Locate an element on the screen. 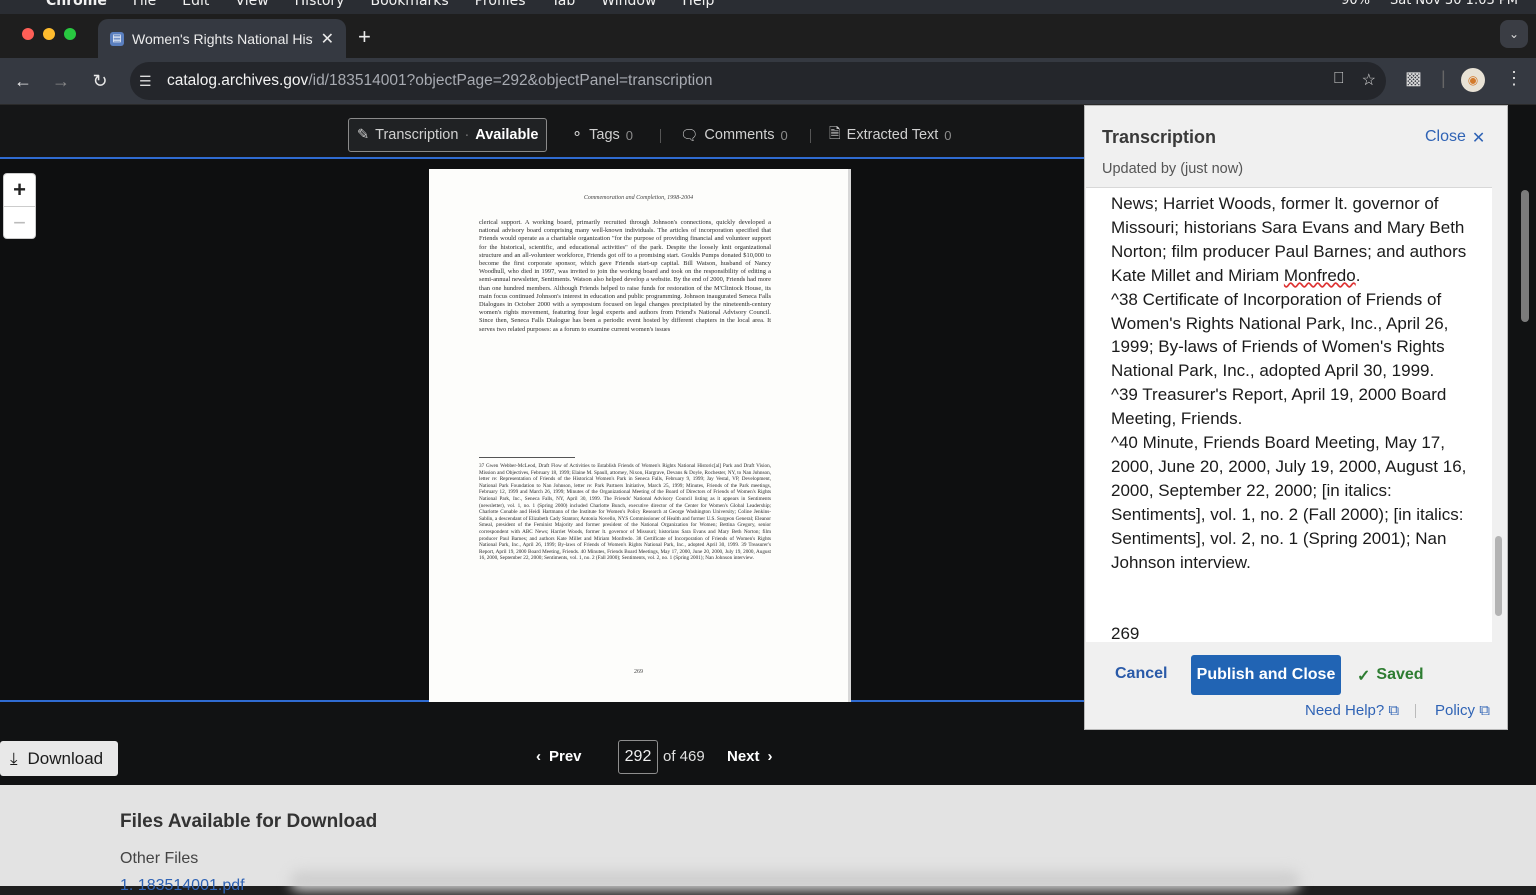 The image size is (1536, 895). menu-tab: Tab is located at coordinates (564, 4).